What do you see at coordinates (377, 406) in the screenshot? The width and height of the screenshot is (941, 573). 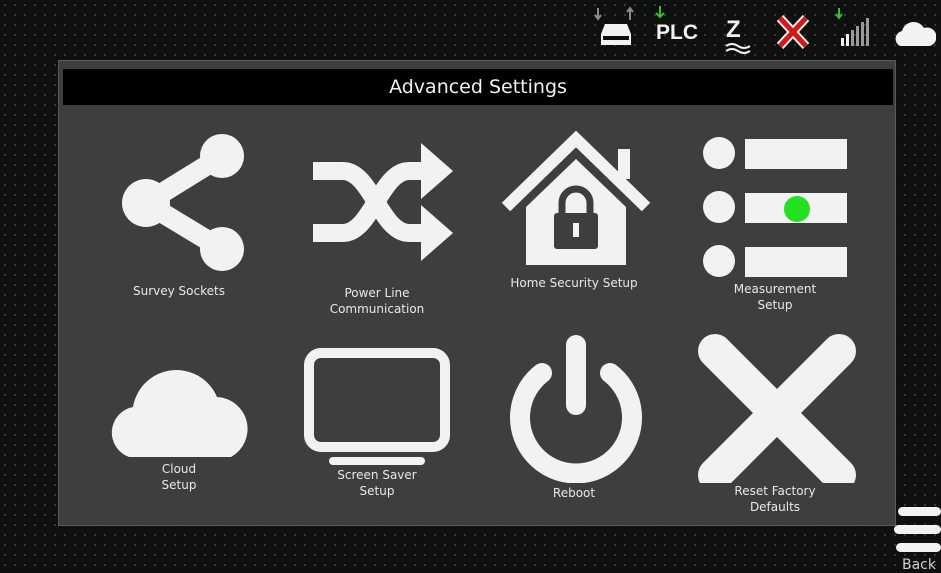 I see `monitor-icon` at bounding box center [377, 406].